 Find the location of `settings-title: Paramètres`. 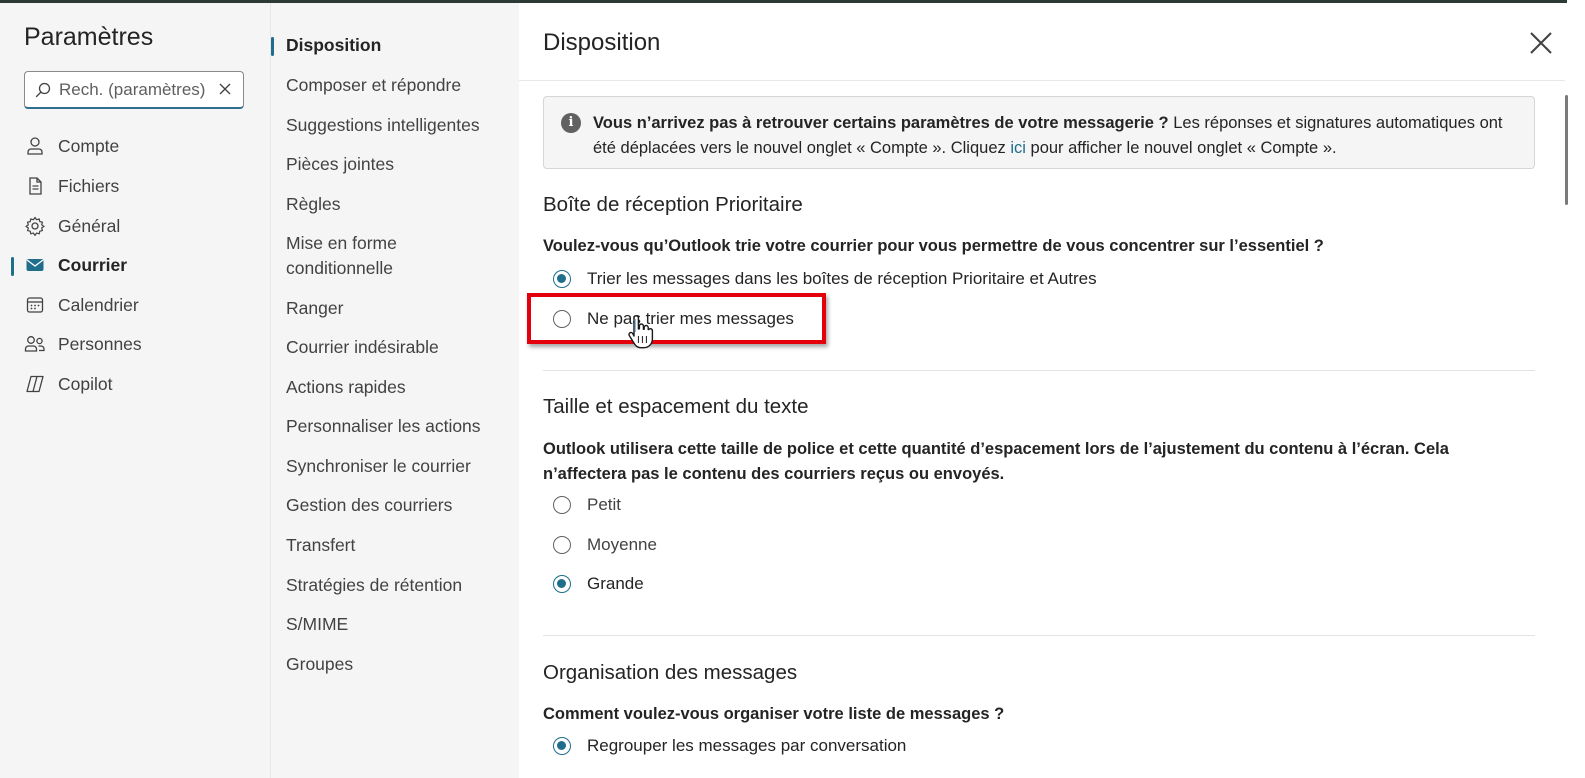

settings-title: Paramètres is located at coordinates (89, 37).